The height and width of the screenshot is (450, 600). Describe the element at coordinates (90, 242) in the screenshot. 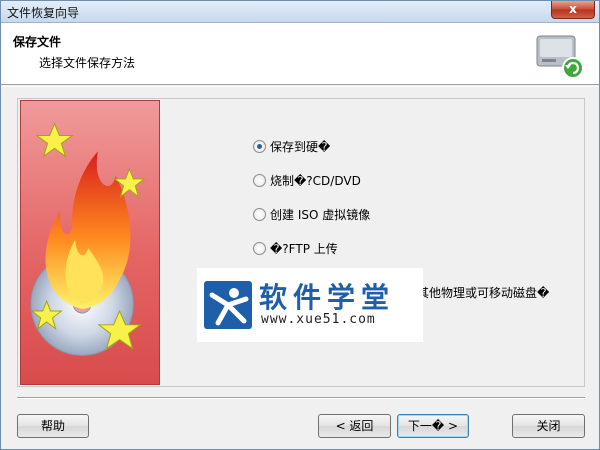

I see `flaming-disc-illustration` at that location.